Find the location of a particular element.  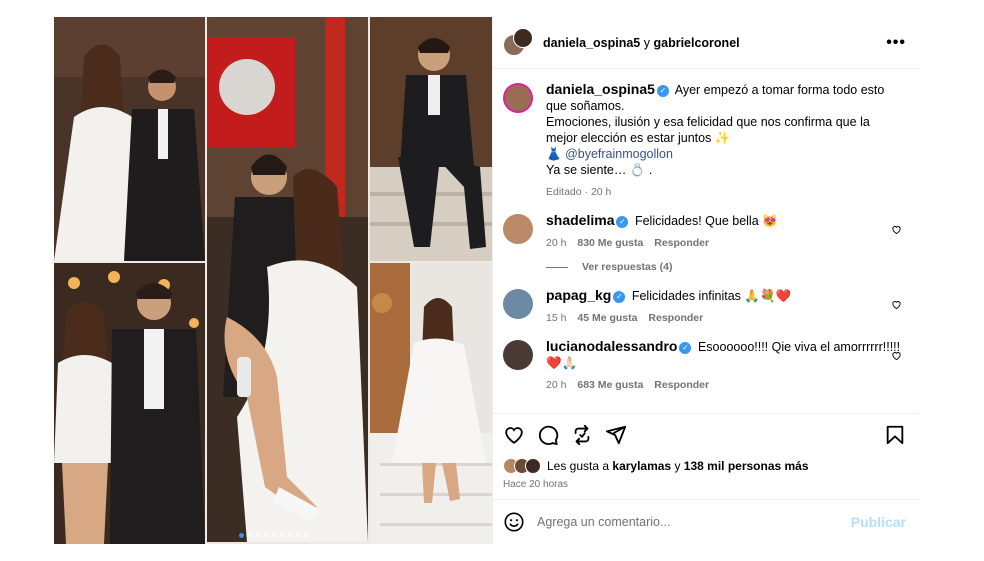

comment-icon is located at coordinates (548, 435).